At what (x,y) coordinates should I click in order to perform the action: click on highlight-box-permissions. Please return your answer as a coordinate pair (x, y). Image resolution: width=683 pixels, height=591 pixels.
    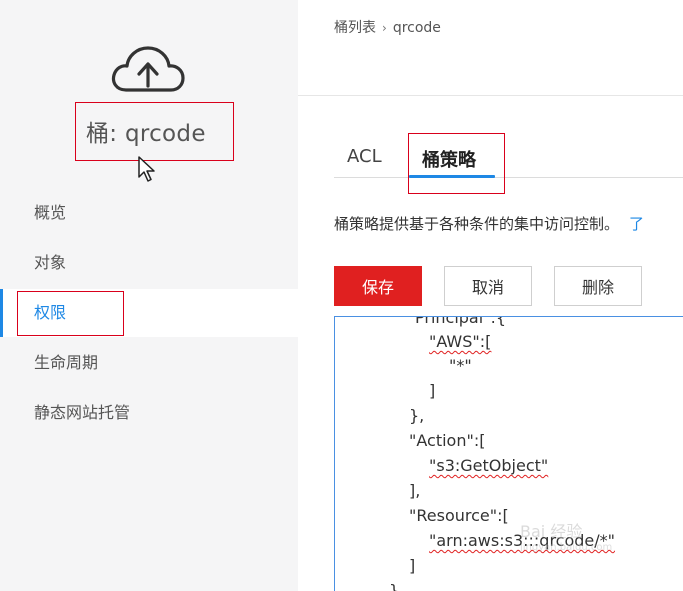
    Looking at the image, I should click on (70, 313).